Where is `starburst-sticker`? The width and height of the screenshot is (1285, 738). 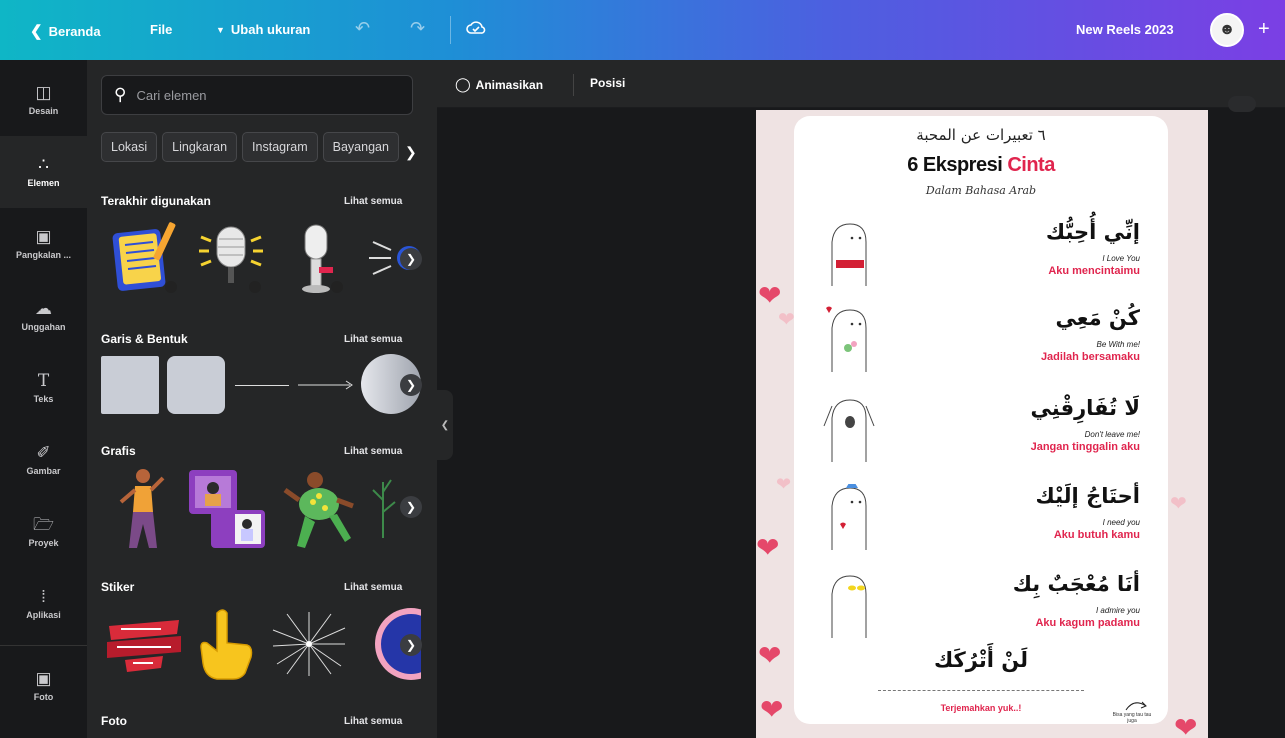 starburst-sticker is located at coordinates (309, 644).